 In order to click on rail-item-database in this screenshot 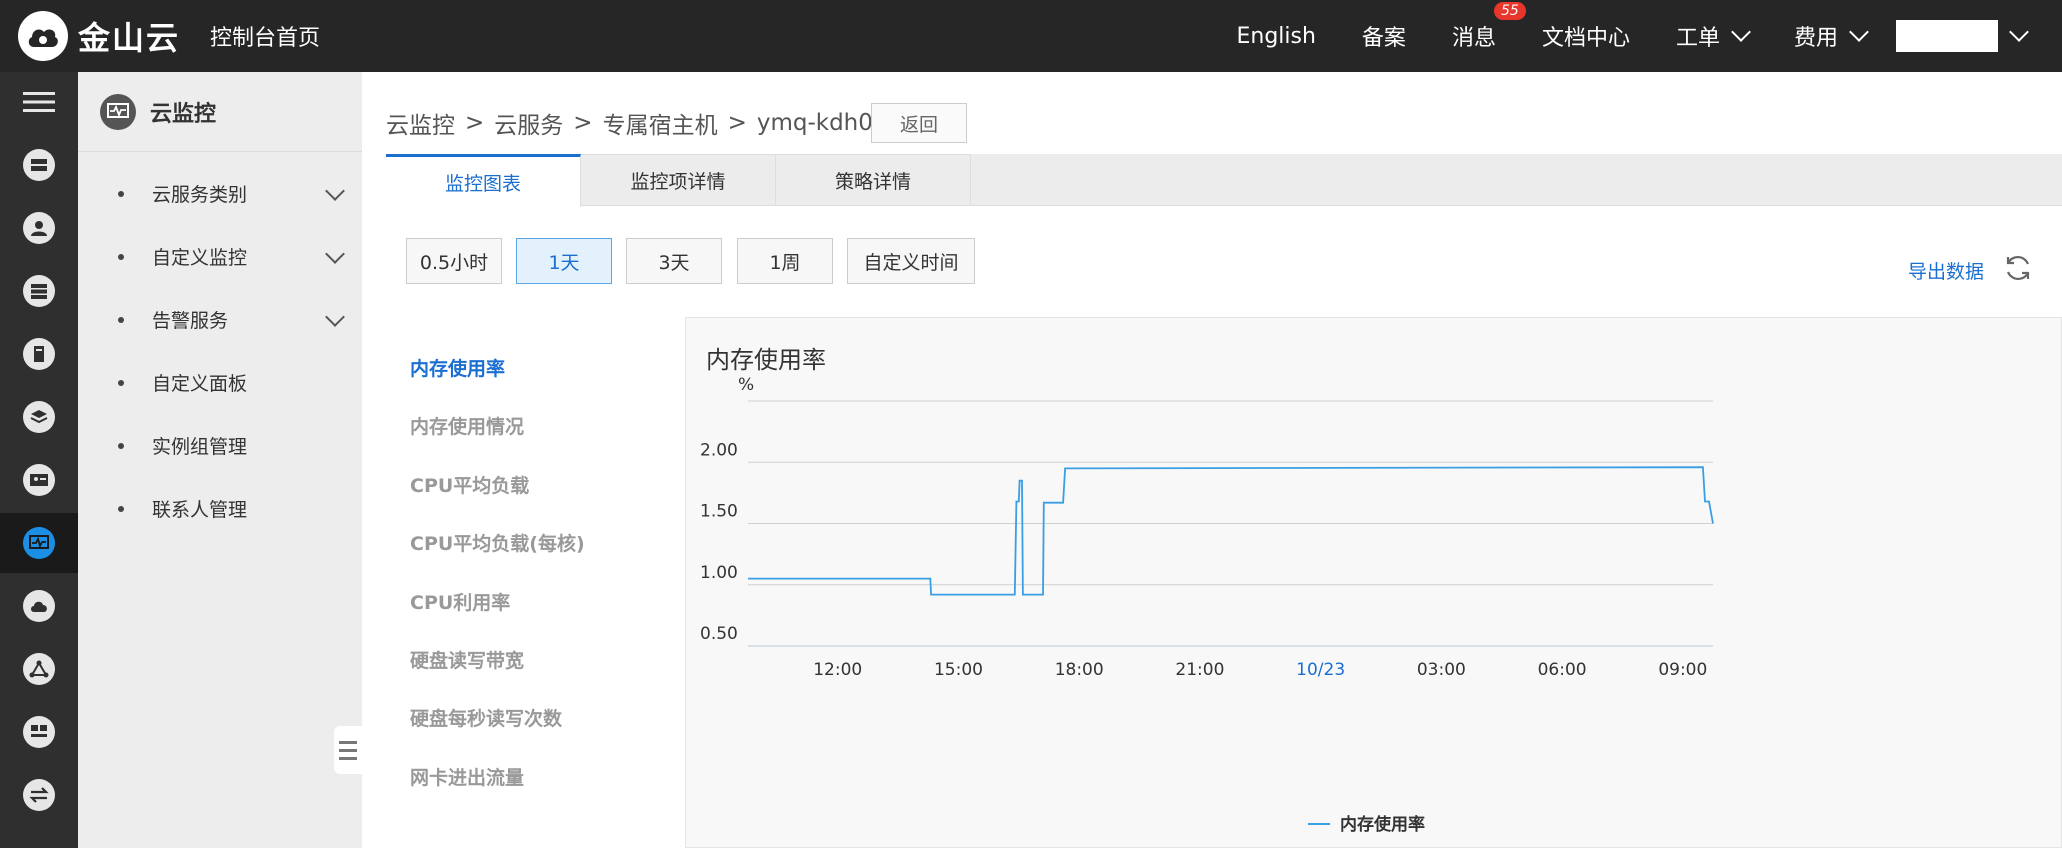, I will do `click(39, 291)`.